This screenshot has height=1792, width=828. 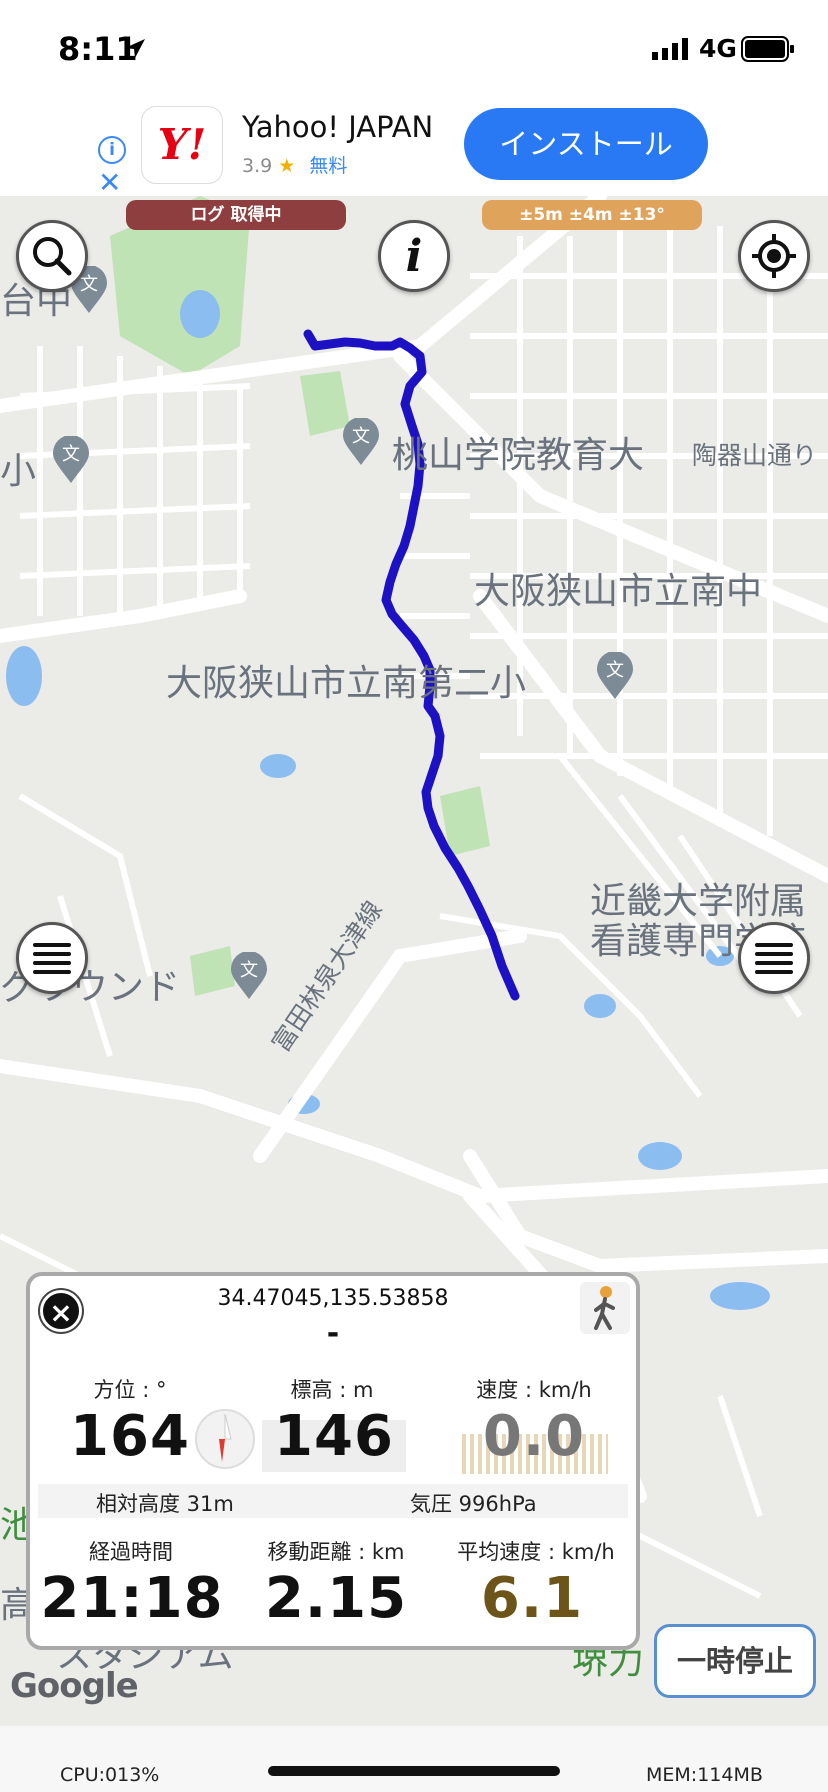 What do you see at coordinates (718, 48) in the screenshot?
I see `network-type: 4G` at bounding box center [718, 48].